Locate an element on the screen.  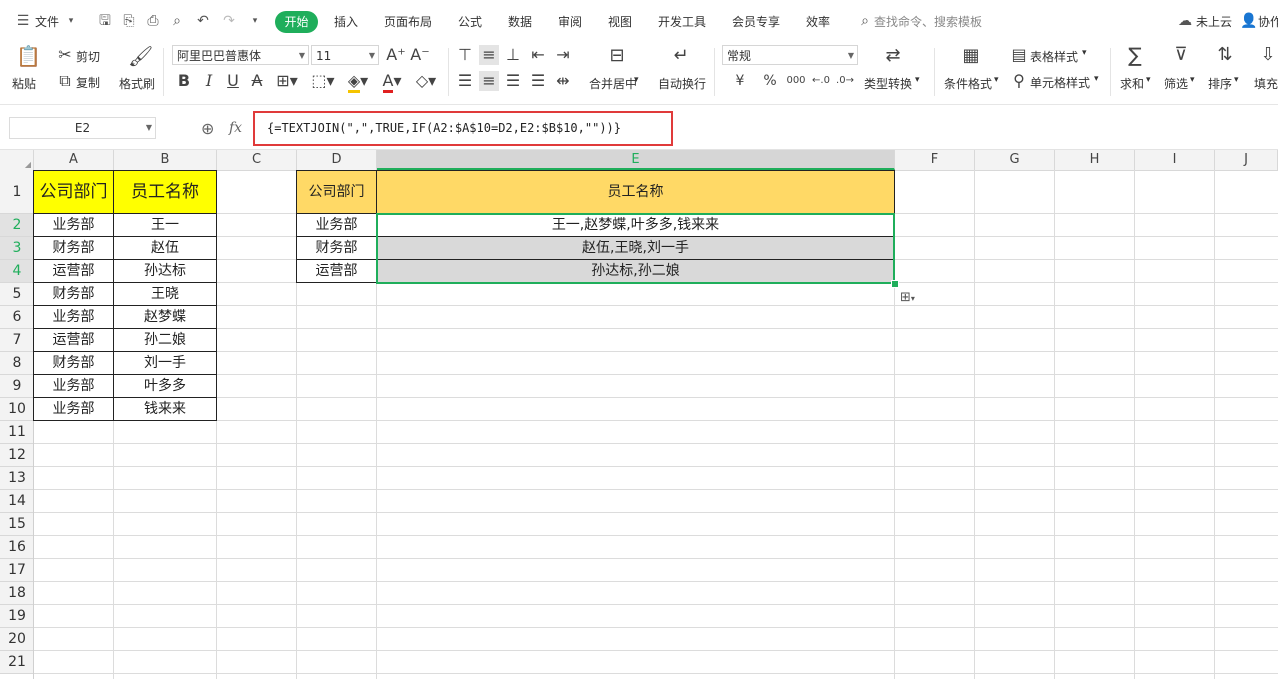
clear-format-icon: ◇▾ is located at coordinates (426, 81).